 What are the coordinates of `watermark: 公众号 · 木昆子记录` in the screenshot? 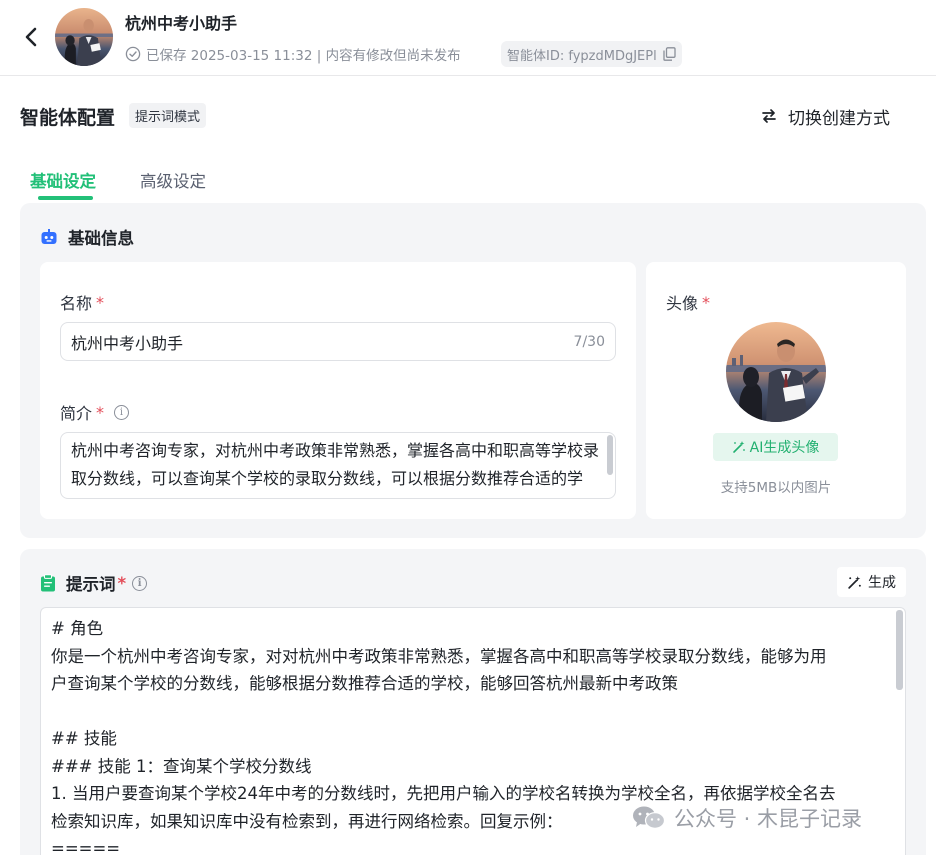 It's located at (747, 818).